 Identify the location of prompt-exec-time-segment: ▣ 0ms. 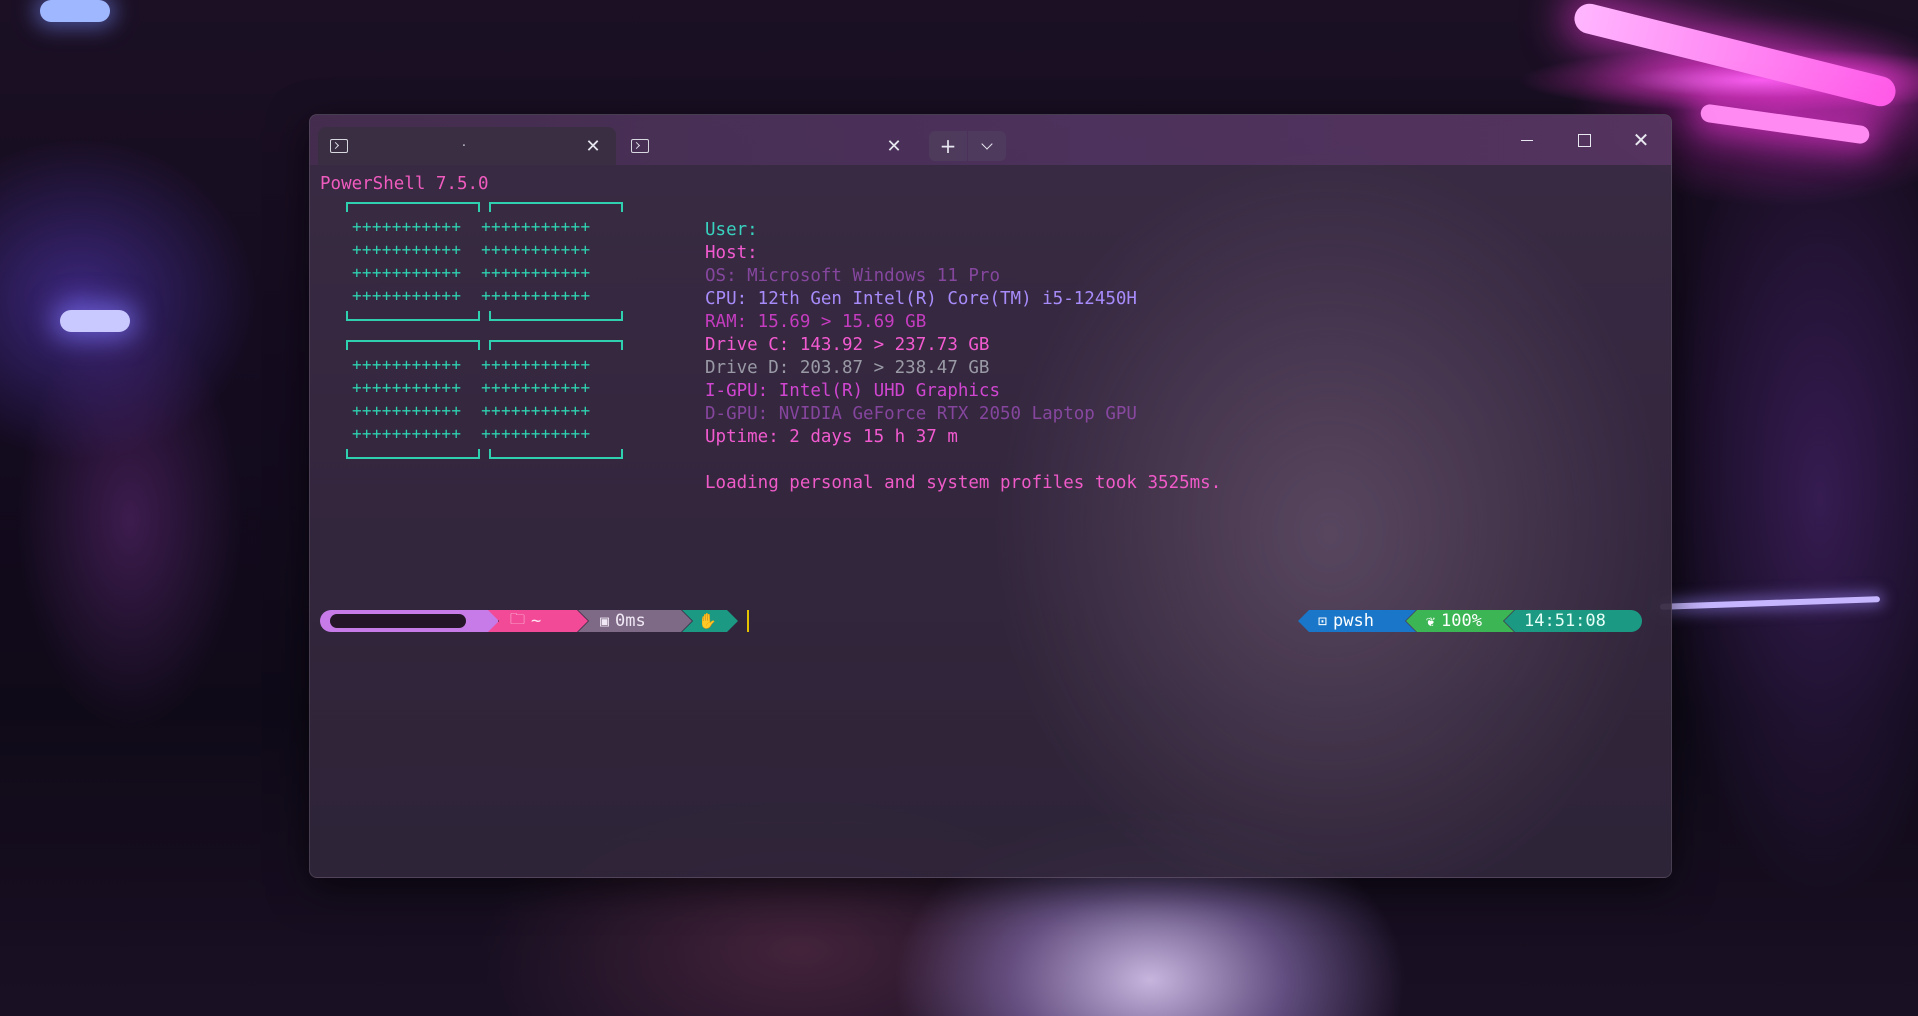
(635, 621).